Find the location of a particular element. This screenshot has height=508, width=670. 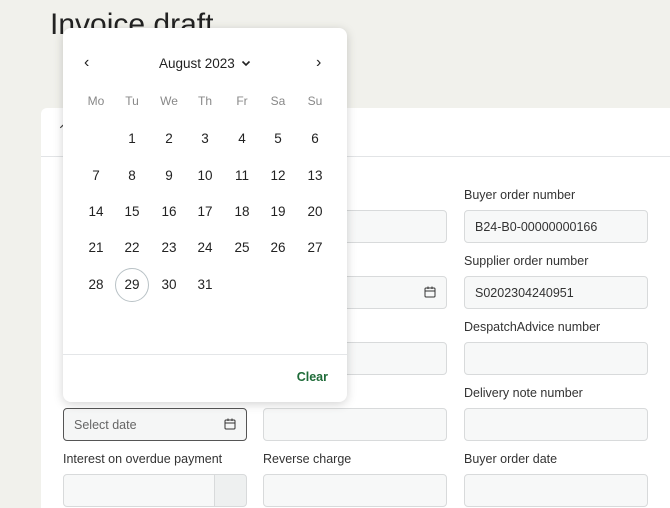

despatch-advice-number-label: DespatchAdvice number is located at coordinates (532, 327).